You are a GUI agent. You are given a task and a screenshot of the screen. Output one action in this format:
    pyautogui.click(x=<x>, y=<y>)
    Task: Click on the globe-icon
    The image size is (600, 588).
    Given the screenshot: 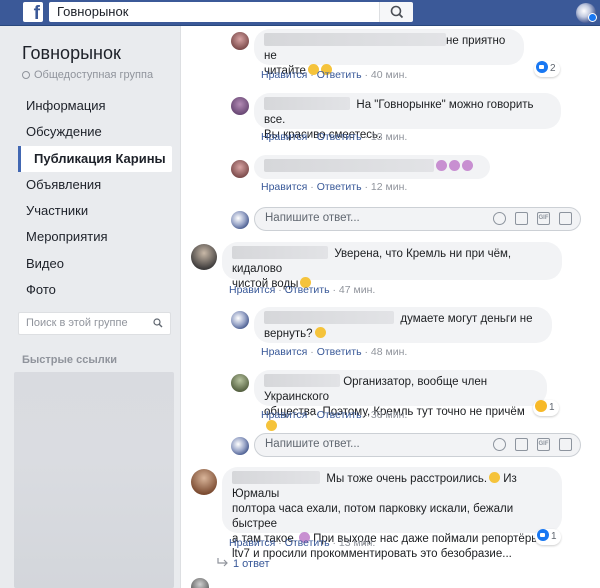 What is the action you would take?
    pyautogui.click(x=26, y=75)
    